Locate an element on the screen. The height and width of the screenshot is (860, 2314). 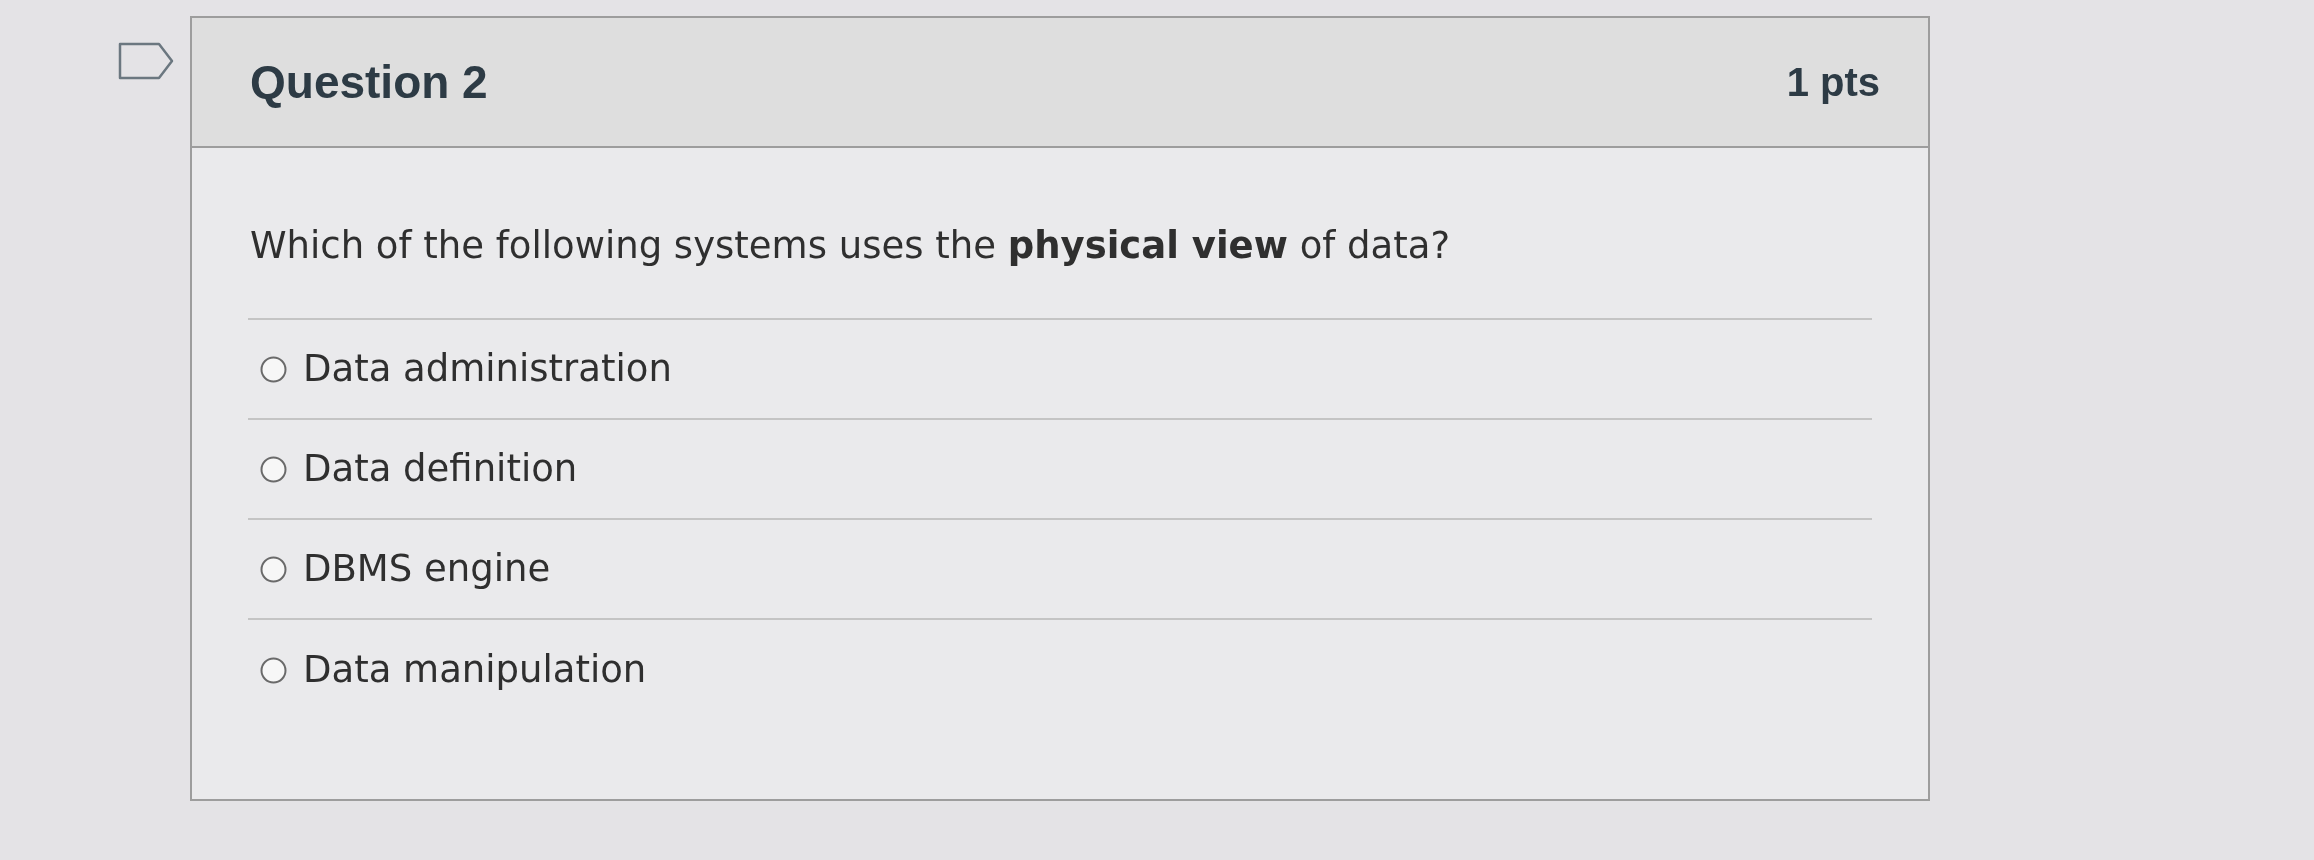
option-label: Data manipulation is located at coordinates (475, 670).